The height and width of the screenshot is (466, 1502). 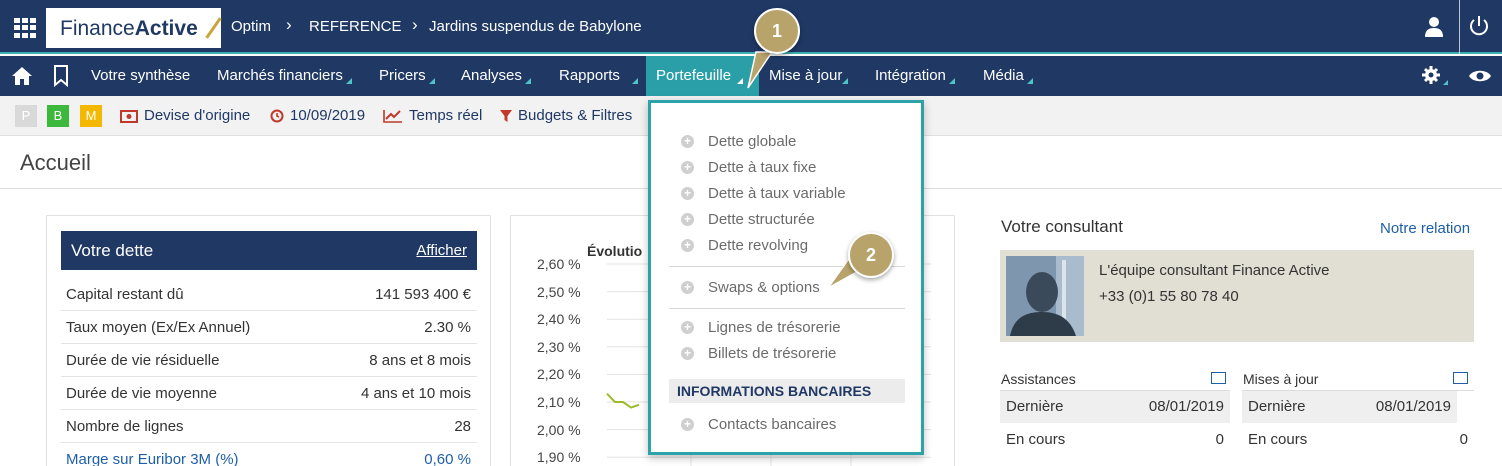 I want to click on nav-analyses: Analyses, so click(x=496, y=76).